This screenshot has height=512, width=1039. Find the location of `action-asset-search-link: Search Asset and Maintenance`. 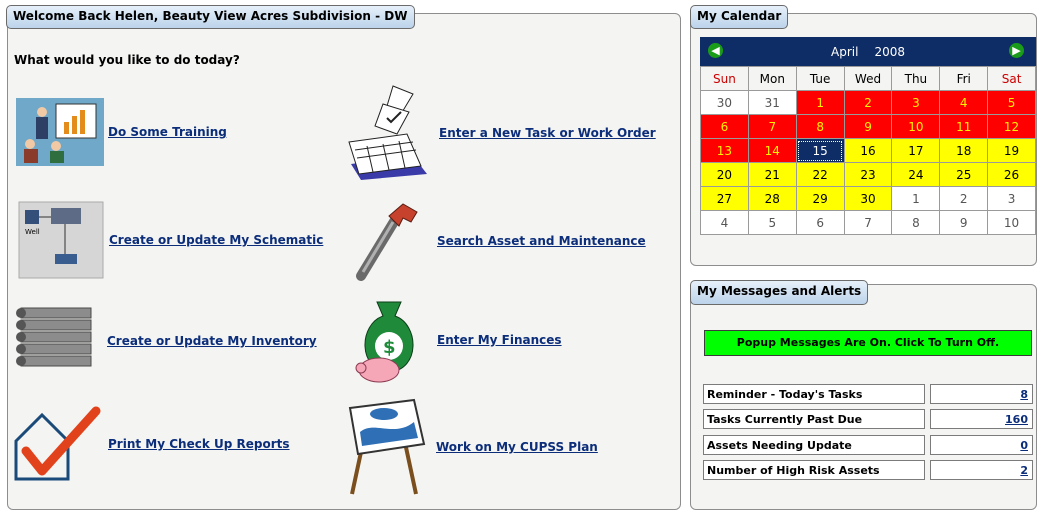

action-asset-search-link: Search Asset and Maintenance is located at coordinates (541, 241).